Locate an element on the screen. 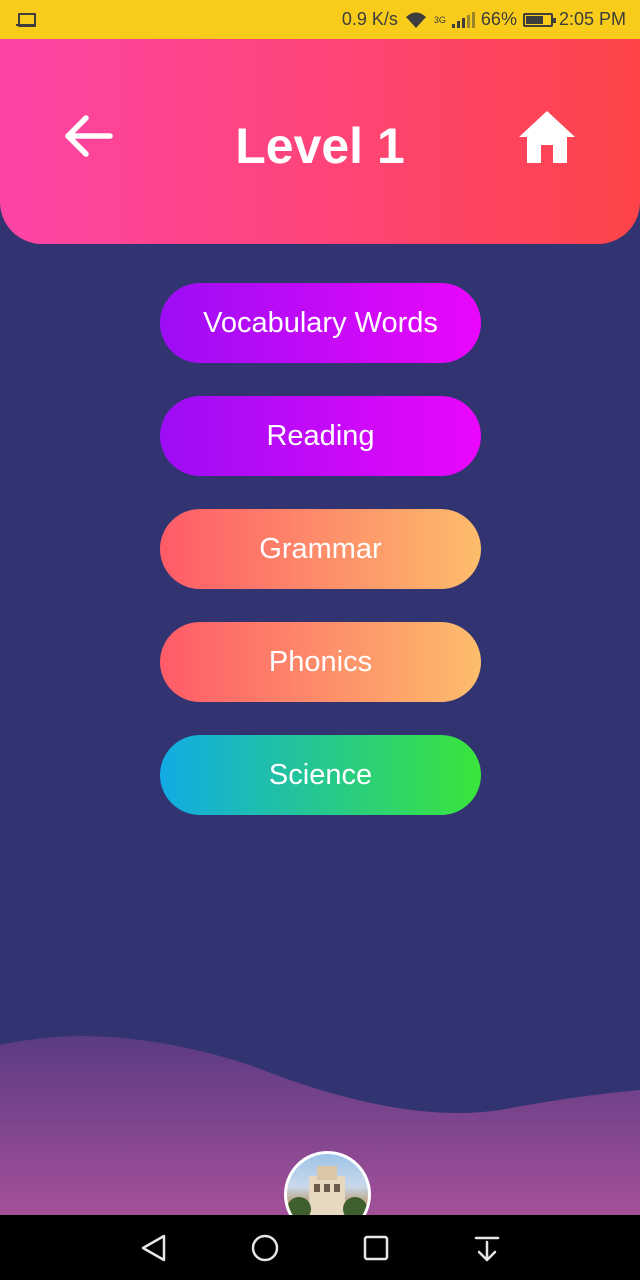 Image resolution: width=640 pixels, height=1280 pixels. nav-home-button is located at coordinates (265, 1248).